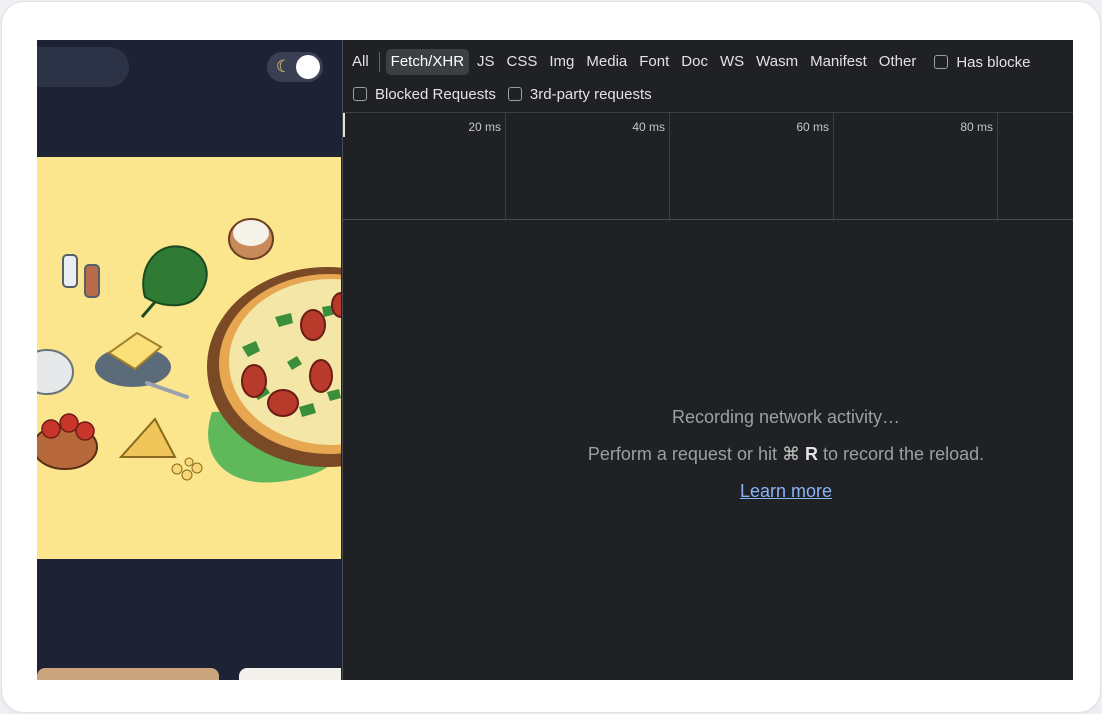 The image size is (1102, 714). I want to click on spinach-stem, so click(148, 309).